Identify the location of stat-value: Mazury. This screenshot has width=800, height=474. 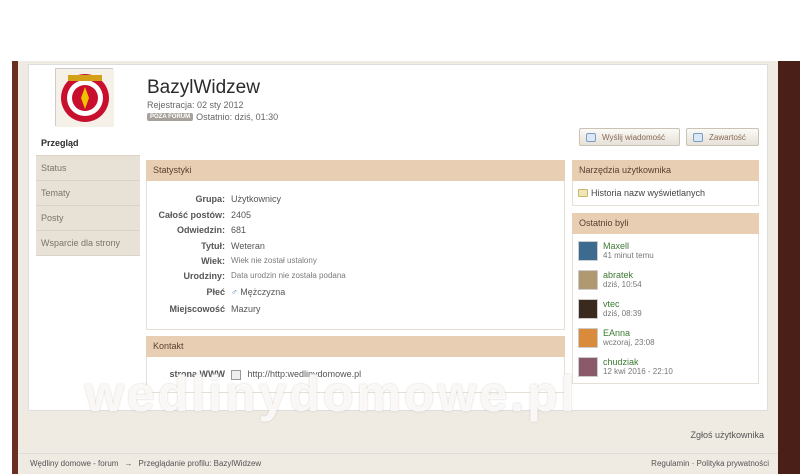
(246, 309).